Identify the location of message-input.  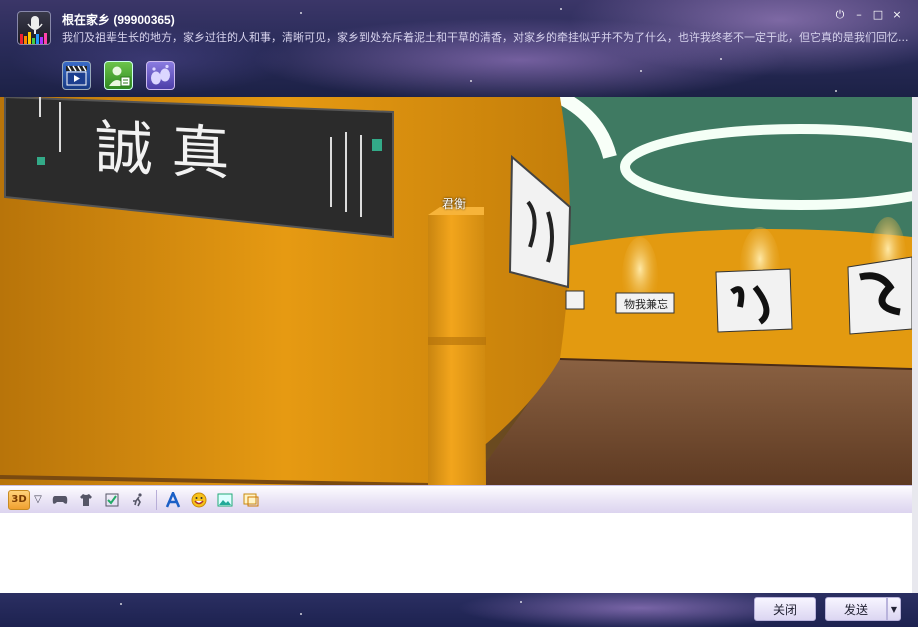
(456, 553).